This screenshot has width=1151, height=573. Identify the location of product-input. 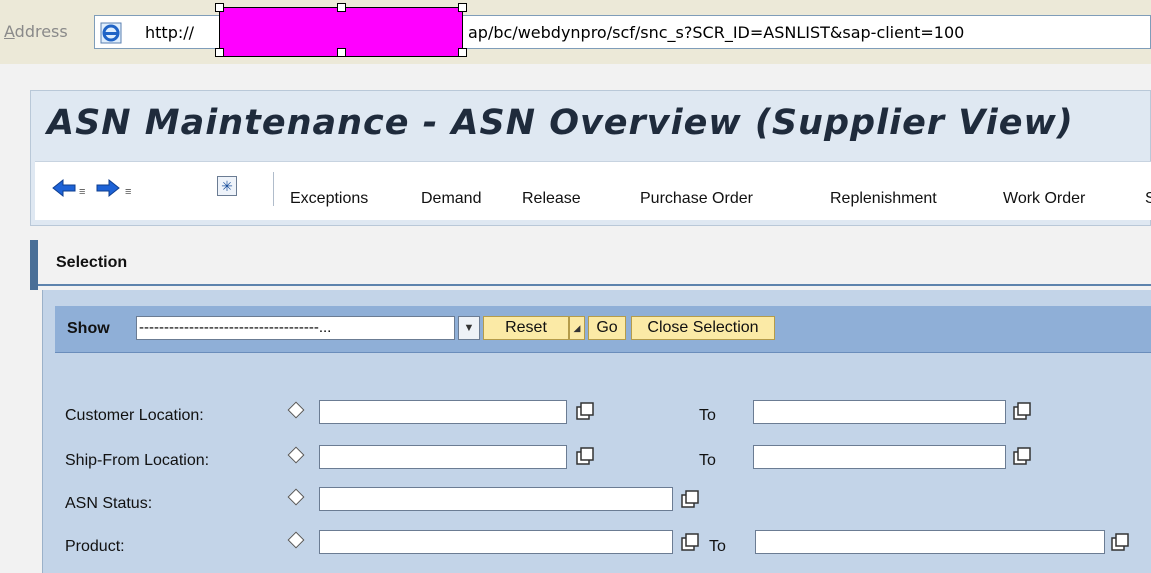
(496, 542).